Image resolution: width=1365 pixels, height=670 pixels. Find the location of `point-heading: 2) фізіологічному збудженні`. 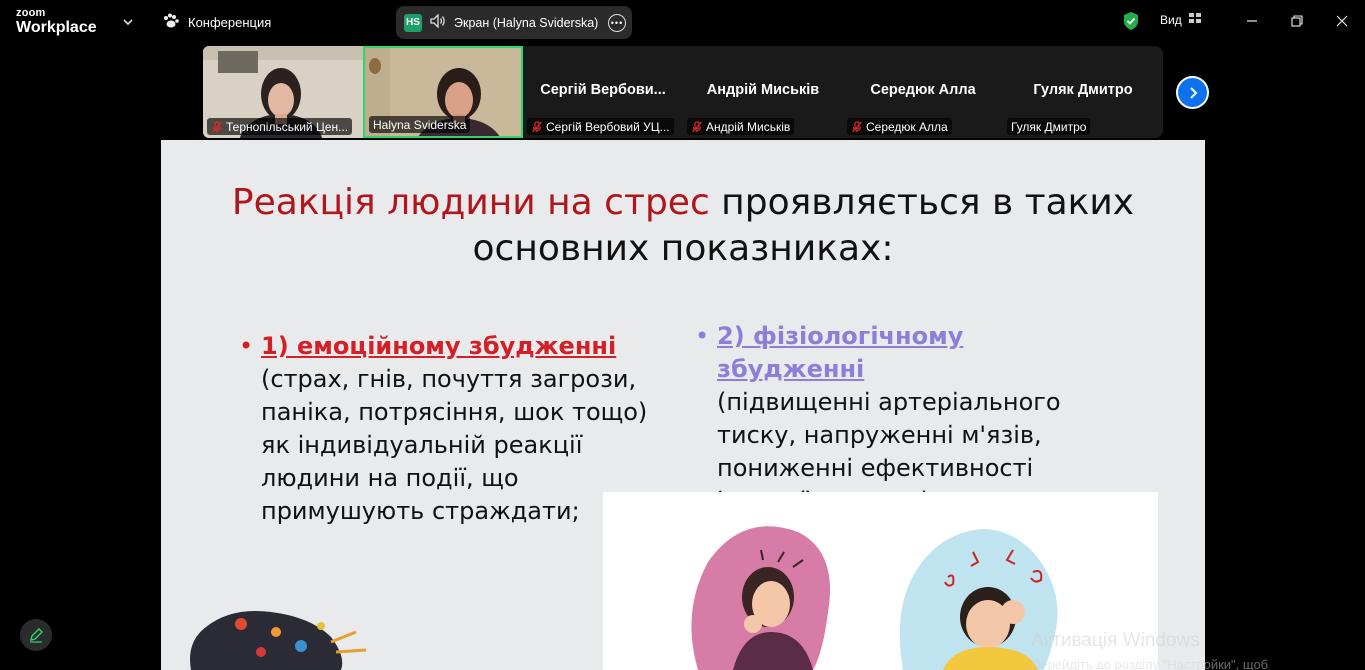

point-heading: 2) фізіологічному збудженні is located at coordinates (840, 352).